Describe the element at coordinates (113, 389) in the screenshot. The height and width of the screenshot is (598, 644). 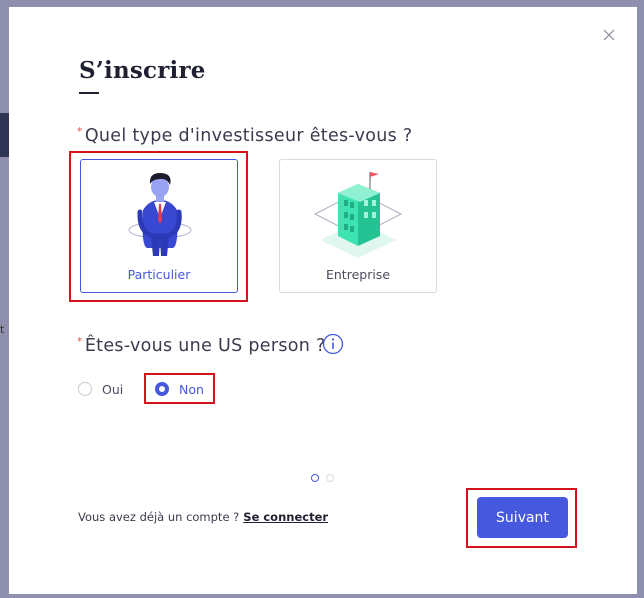
I see `radio-label: Oui` at that location.